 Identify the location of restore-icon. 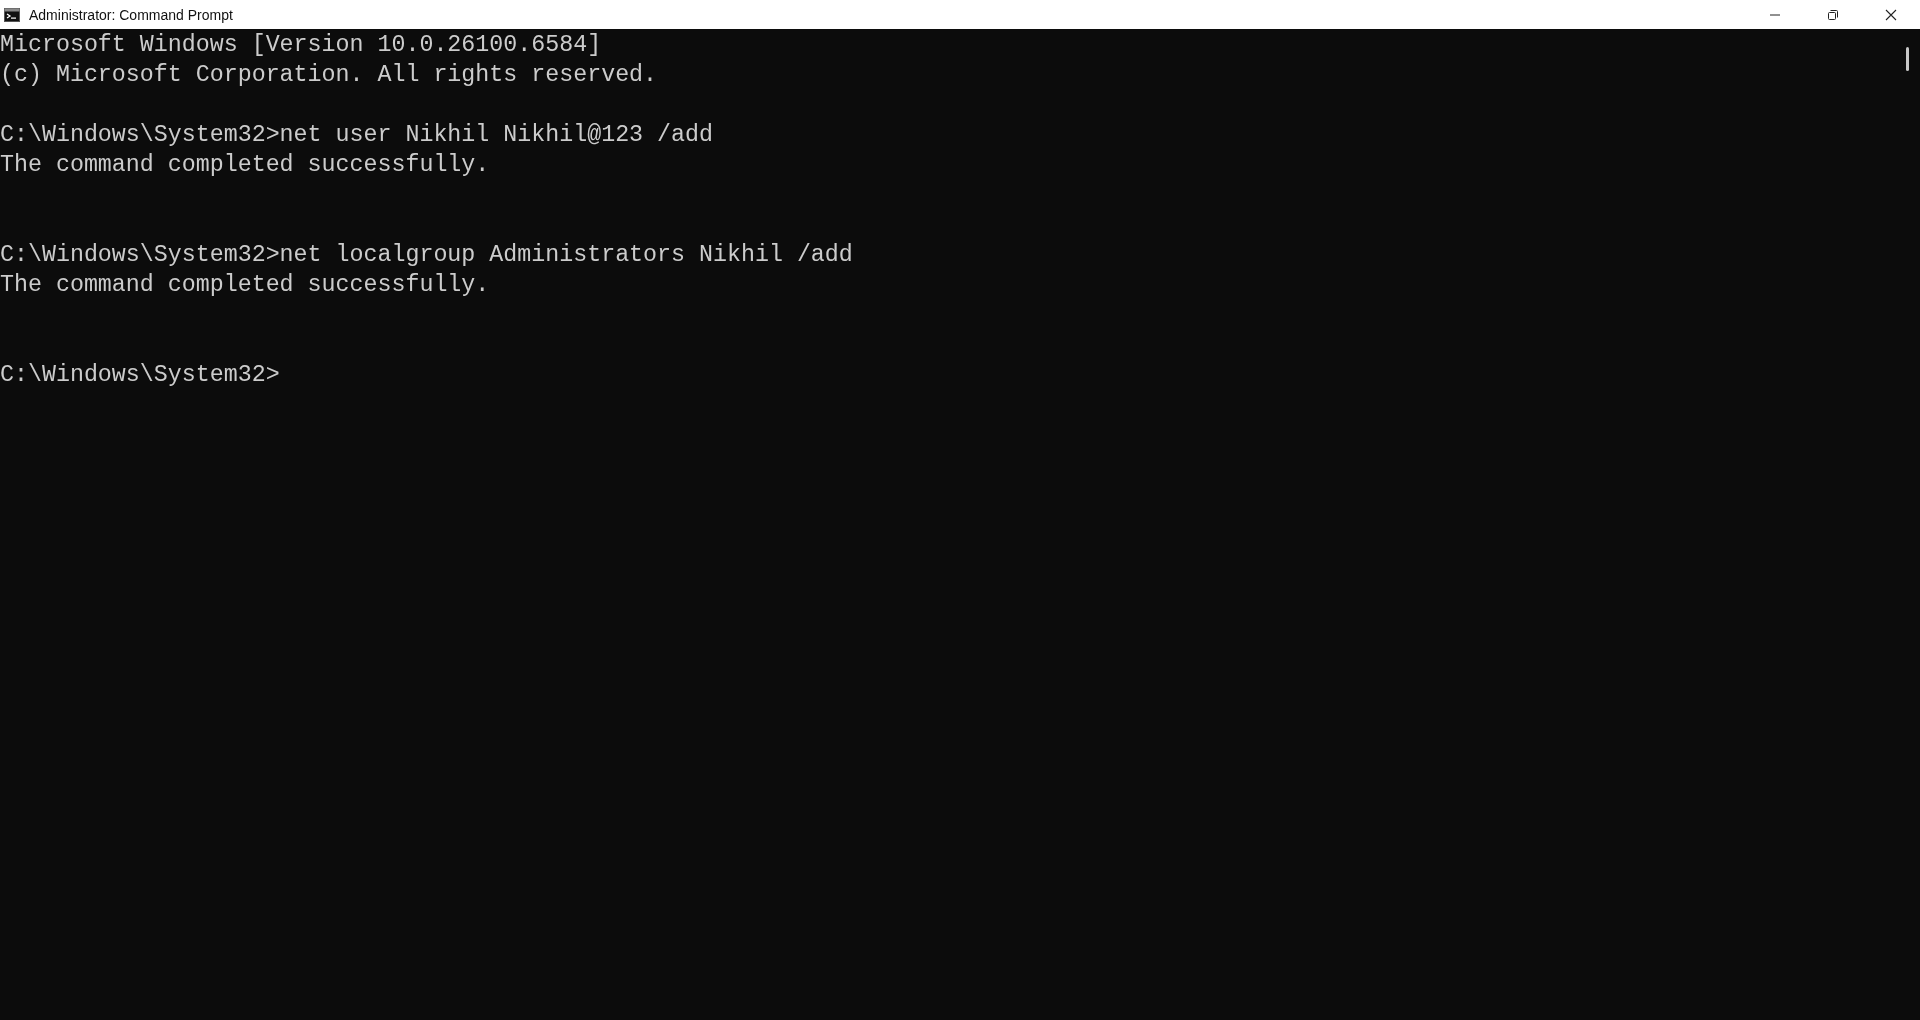
(1833, 14).